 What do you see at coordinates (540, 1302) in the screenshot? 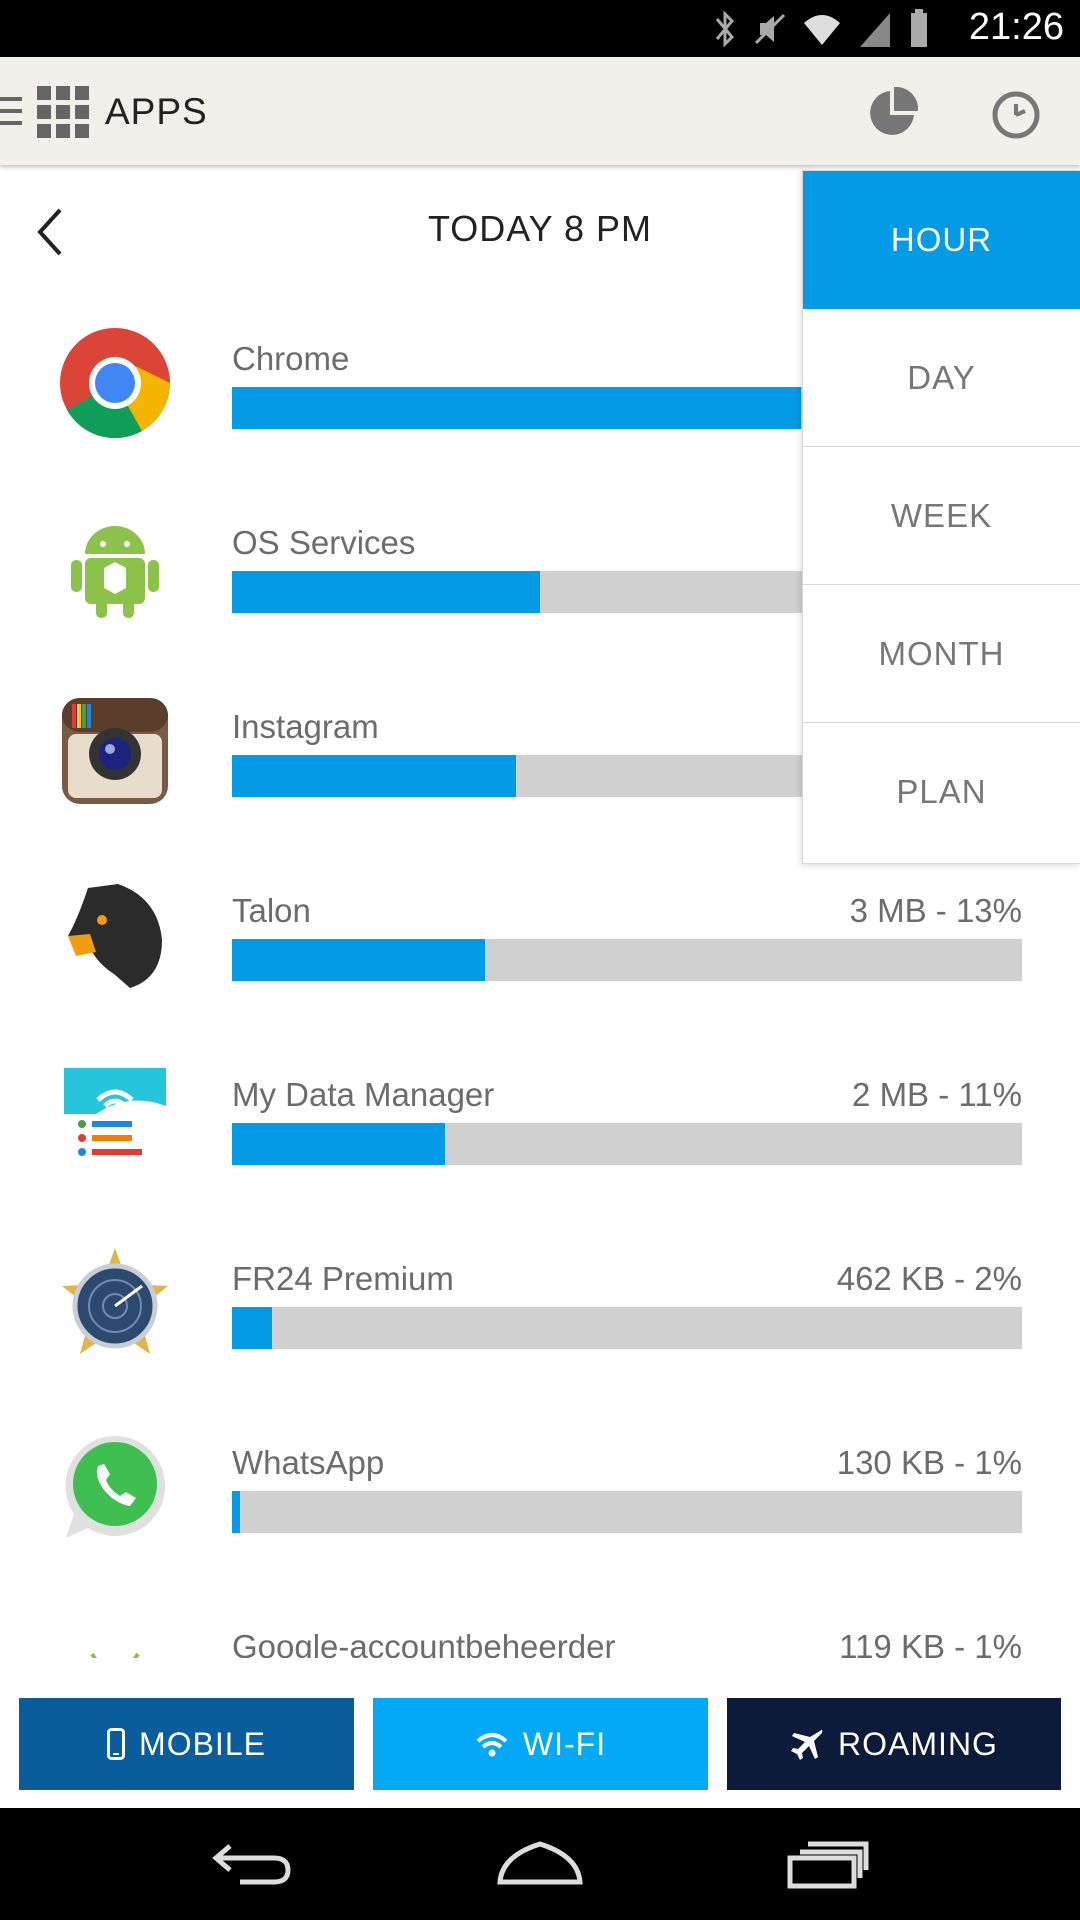
I see `list-item: FR24 Premium 462 KB - 2%` at bounding box center [540, 1302].